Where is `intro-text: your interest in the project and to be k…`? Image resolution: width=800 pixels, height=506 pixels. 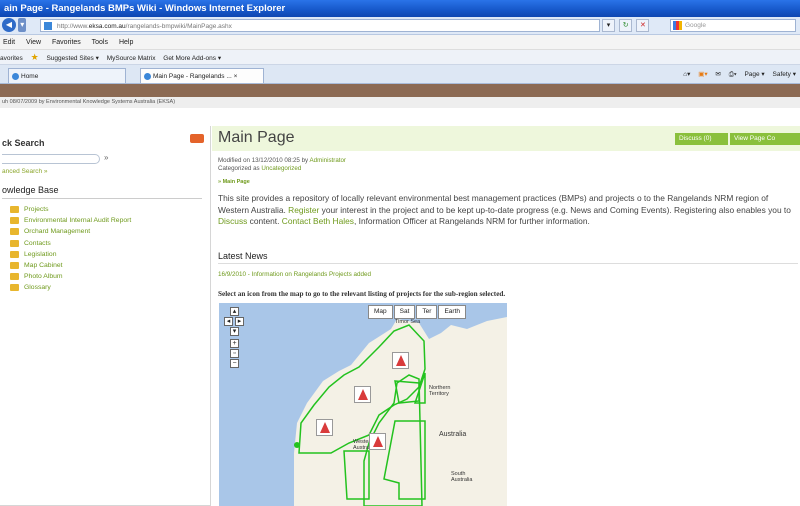
intro-text: your interest in the project and to be k… is located at coordinates (556, 209).